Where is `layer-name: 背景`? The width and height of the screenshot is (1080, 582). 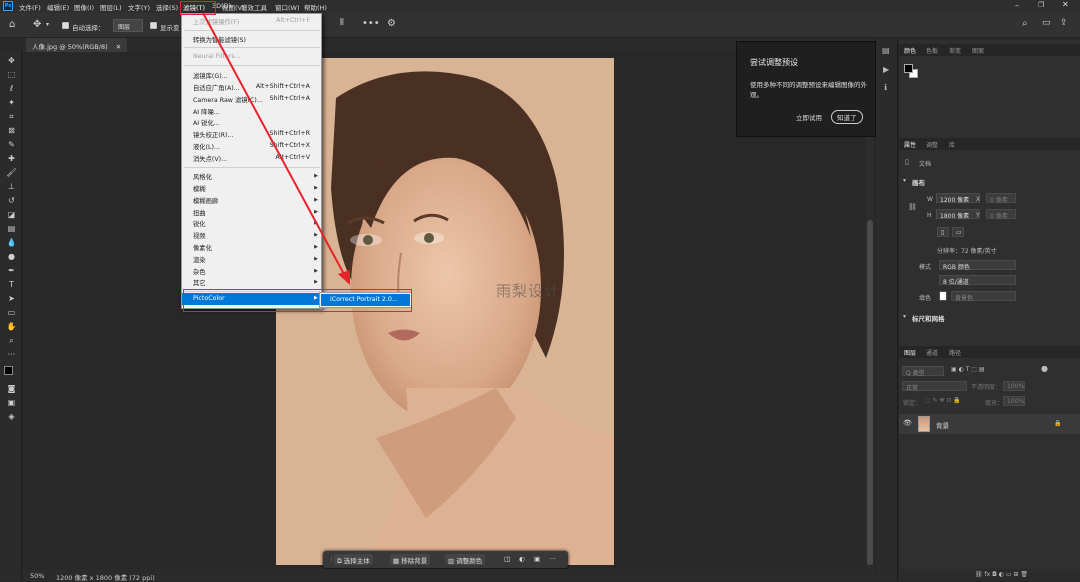 layer-name: 背景 is located at coordinates (942, 425).